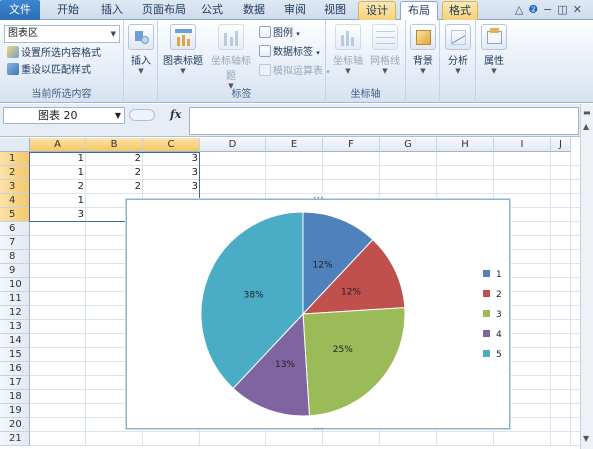 The width and height of the screenshot is (593, 449). What do you see at coordinates (64, 115) in the screenshot?
I see `name-box: 图表 20 ▼` at bounding box center [64, 115].